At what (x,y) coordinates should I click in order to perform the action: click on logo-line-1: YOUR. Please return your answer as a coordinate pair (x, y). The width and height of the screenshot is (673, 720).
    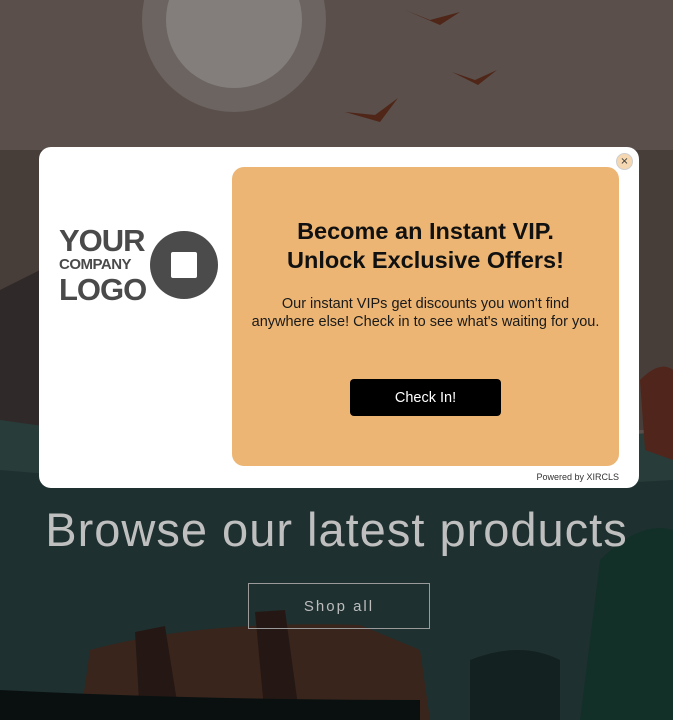
    Looking at the image, I should click on (102, 240).